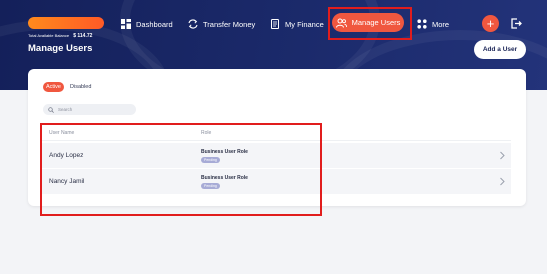  What do you see at coordinates (490, 23) in the screenshot?
I see `add-button: +` at bounding box center [490, 23].